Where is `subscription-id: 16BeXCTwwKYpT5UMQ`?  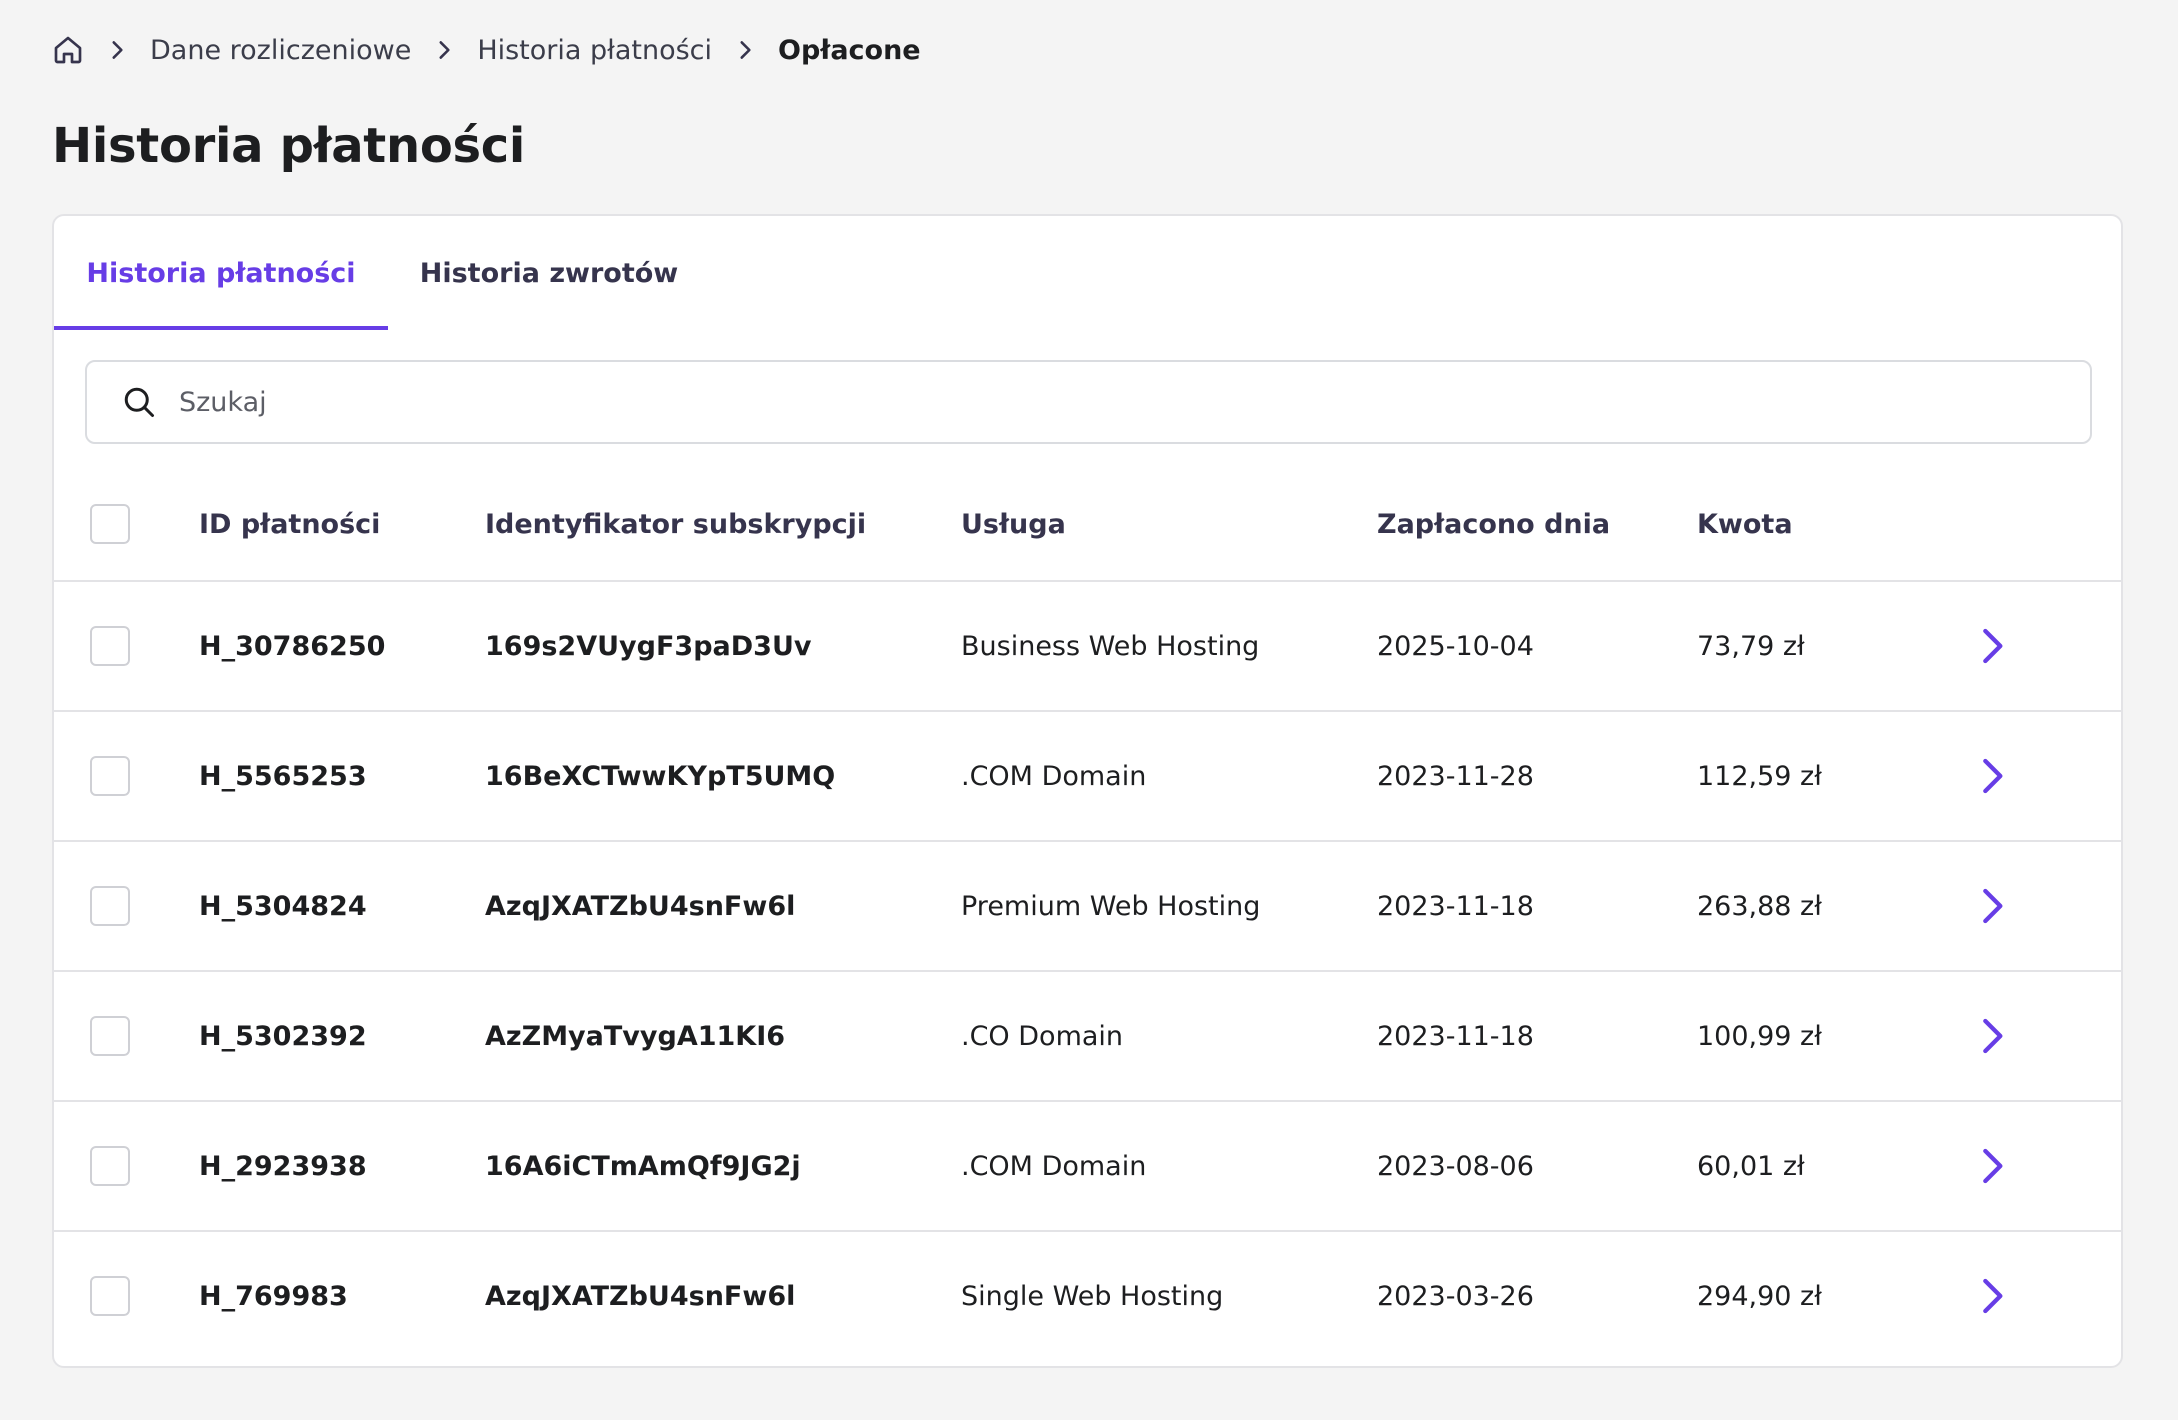 subscription-id: 16BeXCTwwKYpT5UMQ is located at coordinates (660, 776).